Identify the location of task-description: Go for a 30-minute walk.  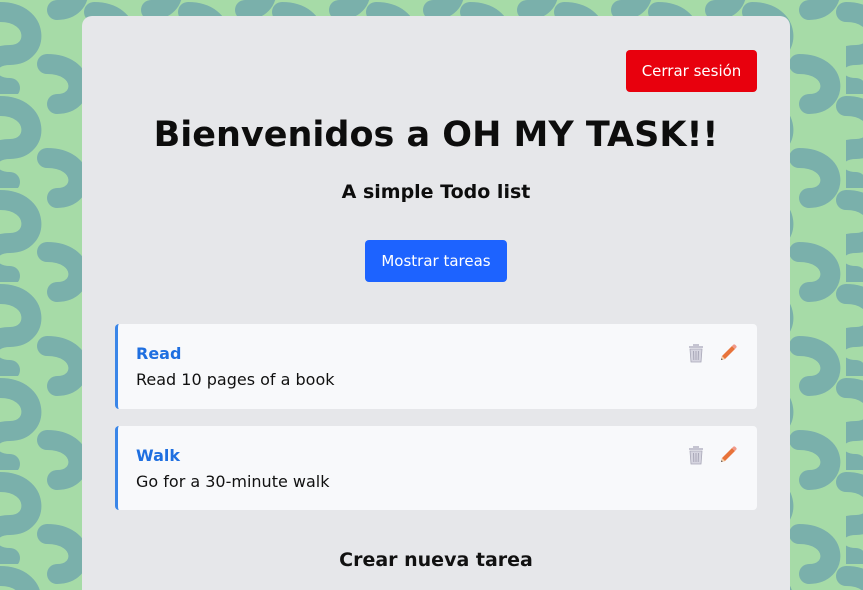
(233, 481).